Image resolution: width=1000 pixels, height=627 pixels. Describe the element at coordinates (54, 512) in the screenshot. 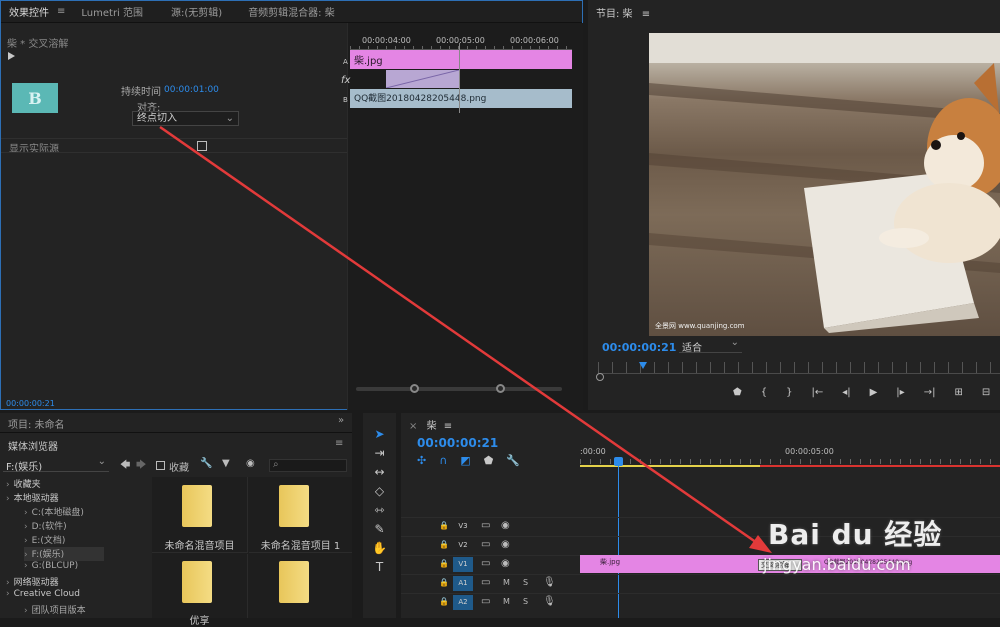

I see `folder-tree-item: › C:(本地磁盘)` at that location.